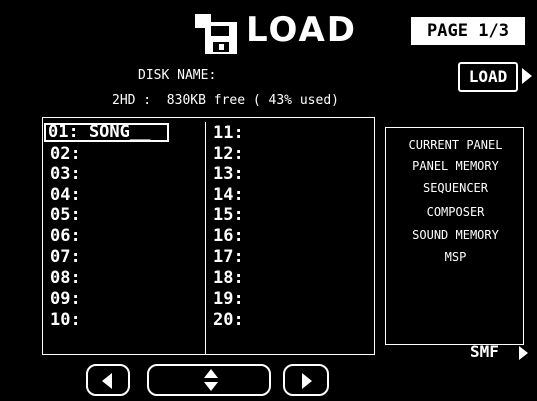  Describe the element at coordinates (65, 299) in the screenshot. I see `file-slot-09: 09:` at that location.